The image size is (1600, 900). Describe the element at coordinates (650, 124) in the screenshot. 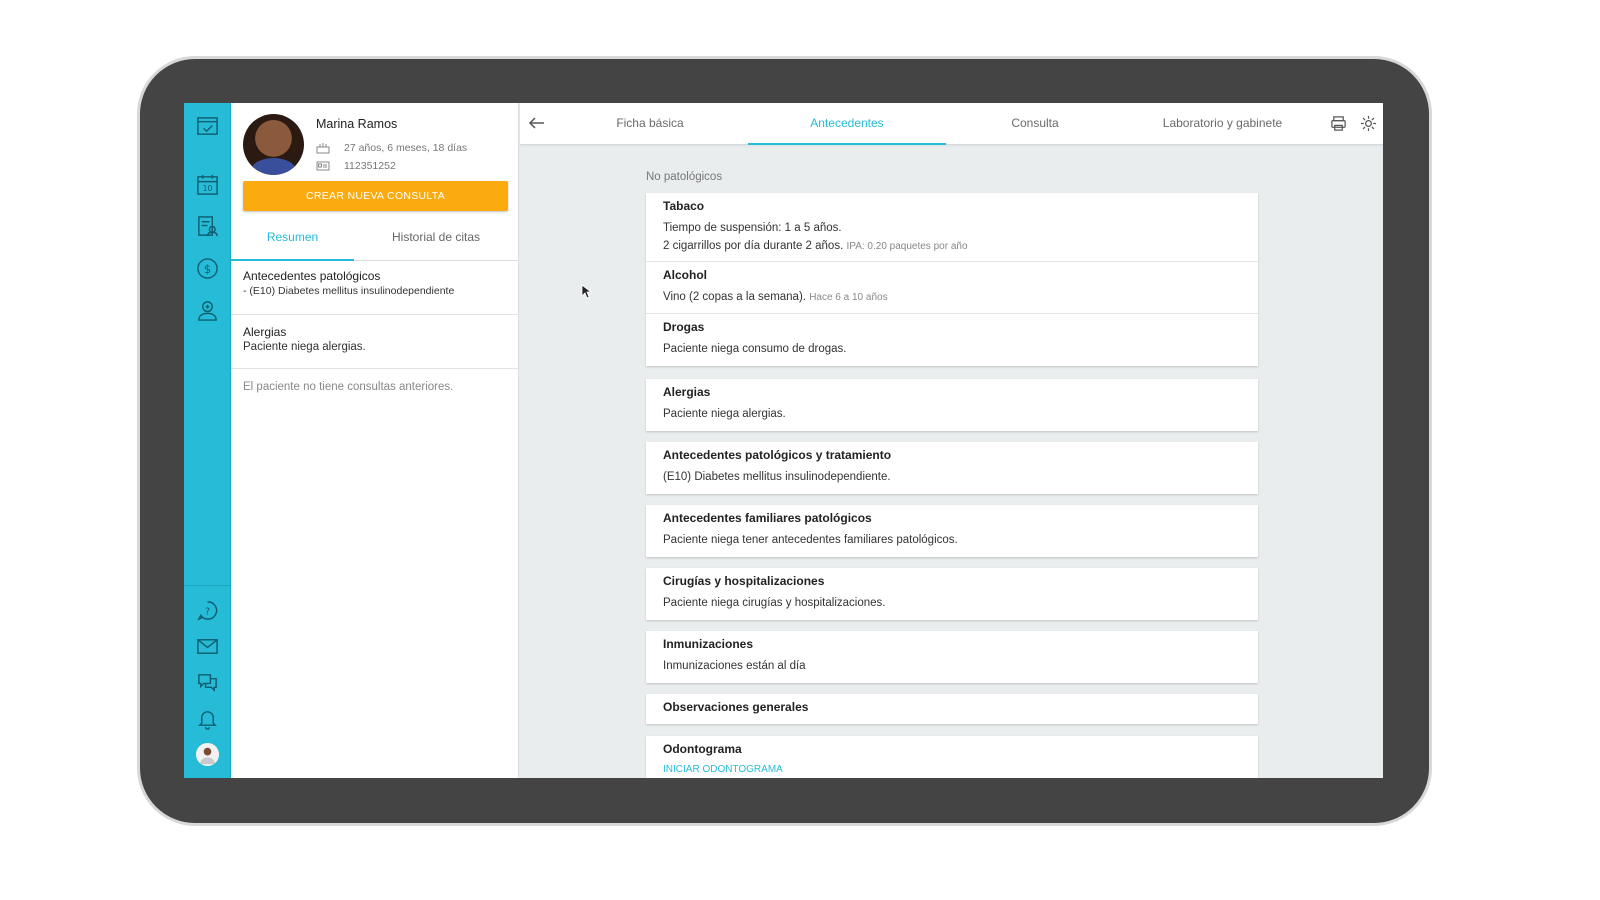

I see `tab-ficha-basica: Ficha básica` at that location.